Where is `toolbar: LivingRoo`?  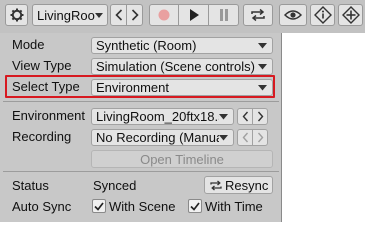
toolbar: LivingRoo is located at coordinates (182, 16).